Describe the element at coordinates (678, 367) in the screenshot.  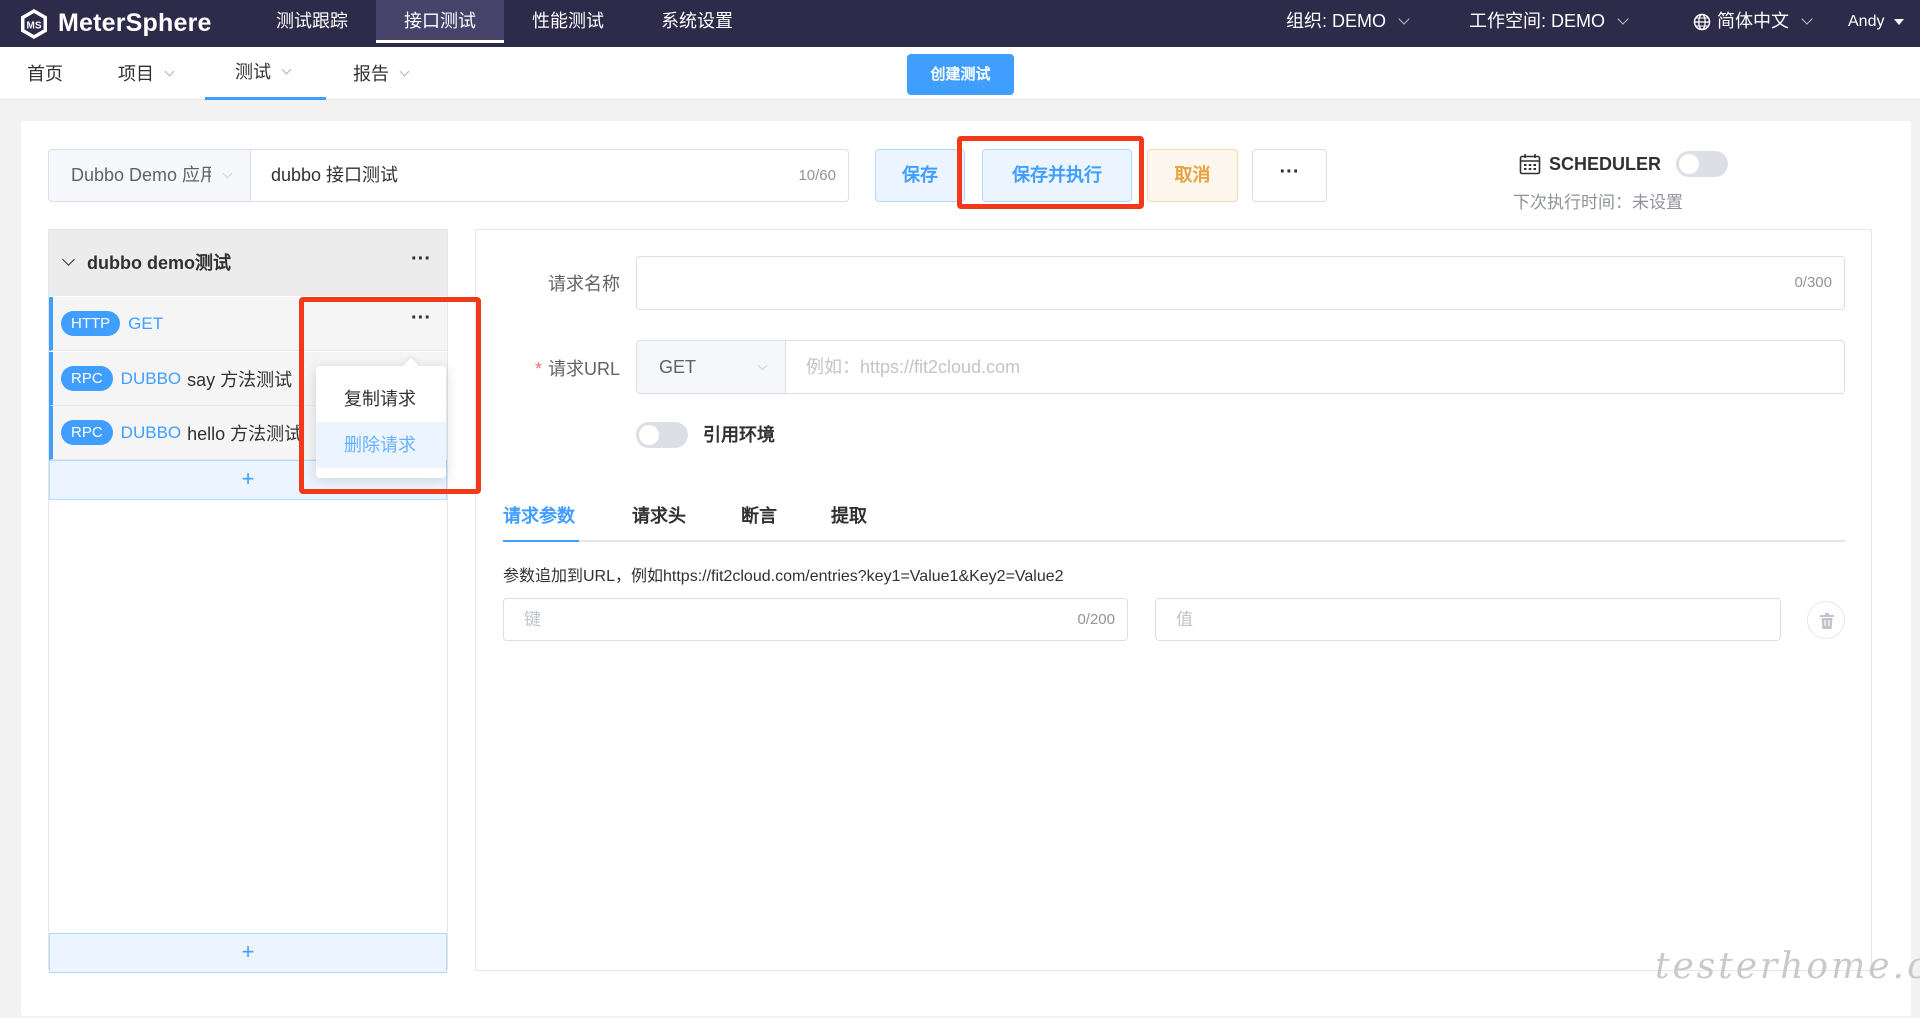
I see `http-method-value: GET` at that location.